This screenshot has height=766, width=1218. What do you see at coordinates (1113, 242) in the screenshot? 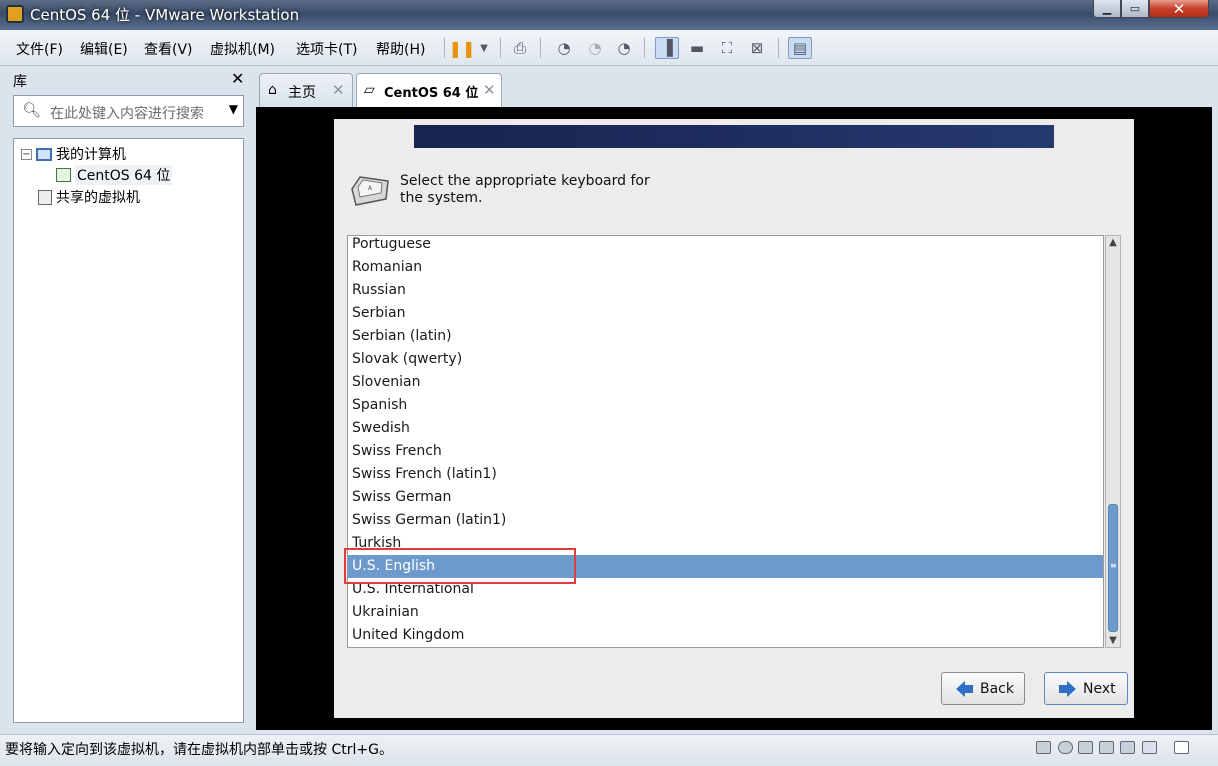
I see `scroll-up-icon: ▲` at bounding box center [1113, 242].